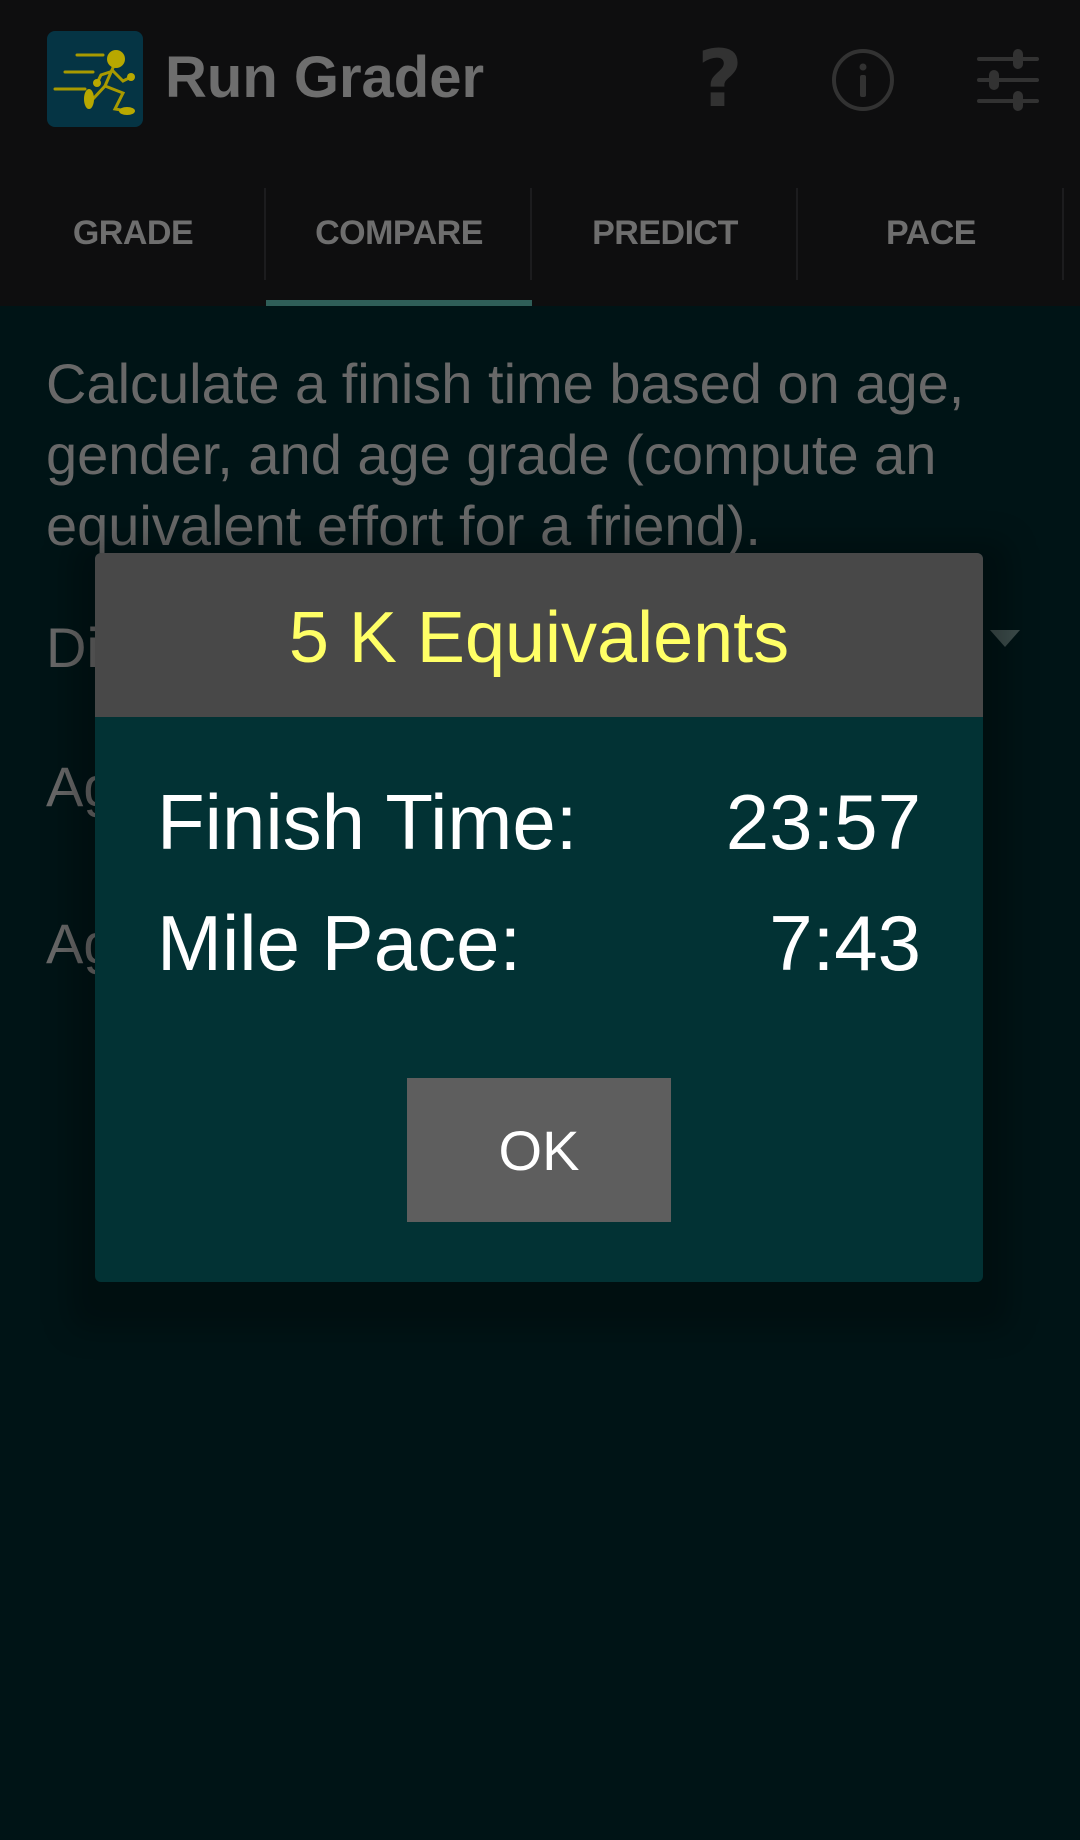  Describe the element at coordinates (339, 943) in the screenshot. I see `mile-pace-label: Mile Pace:` at that location.